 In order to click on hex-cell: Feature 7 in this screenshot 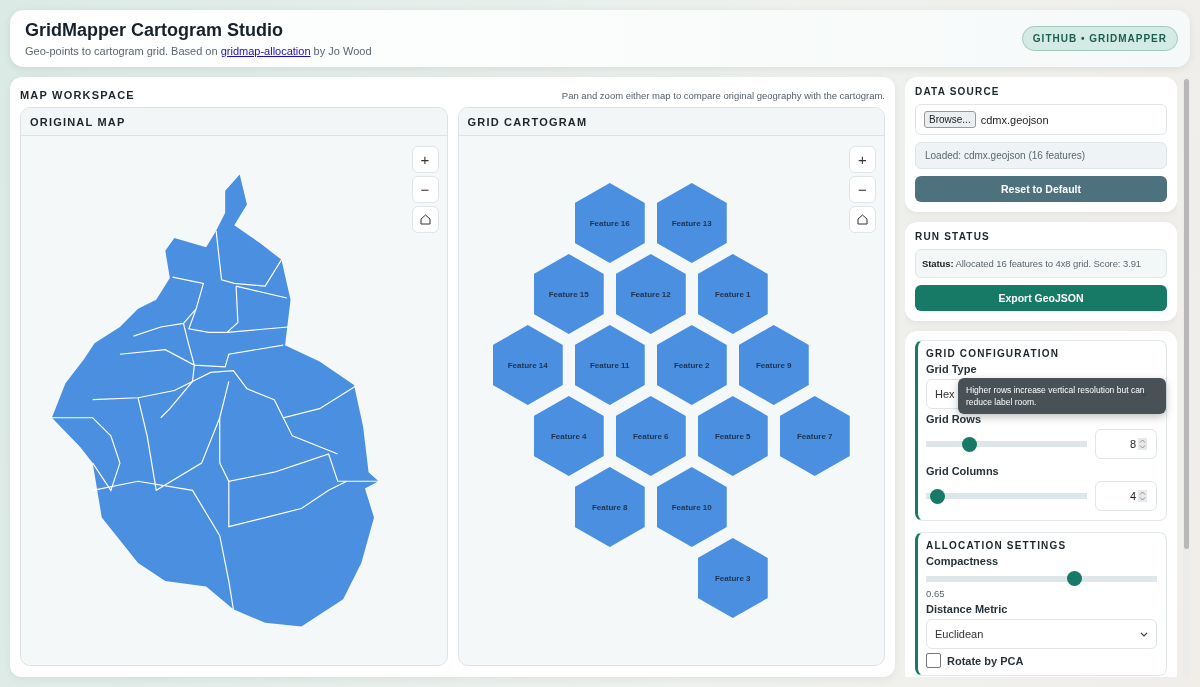, I will do `click(814, 436)`.